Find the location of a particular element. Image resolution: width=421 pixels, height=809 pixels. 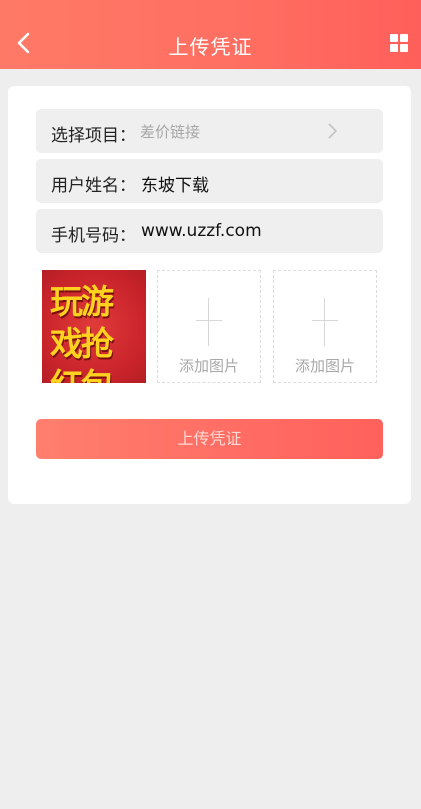

phone-field: 手机号码： www.uzzf.com is located at coordinates (209, 231).